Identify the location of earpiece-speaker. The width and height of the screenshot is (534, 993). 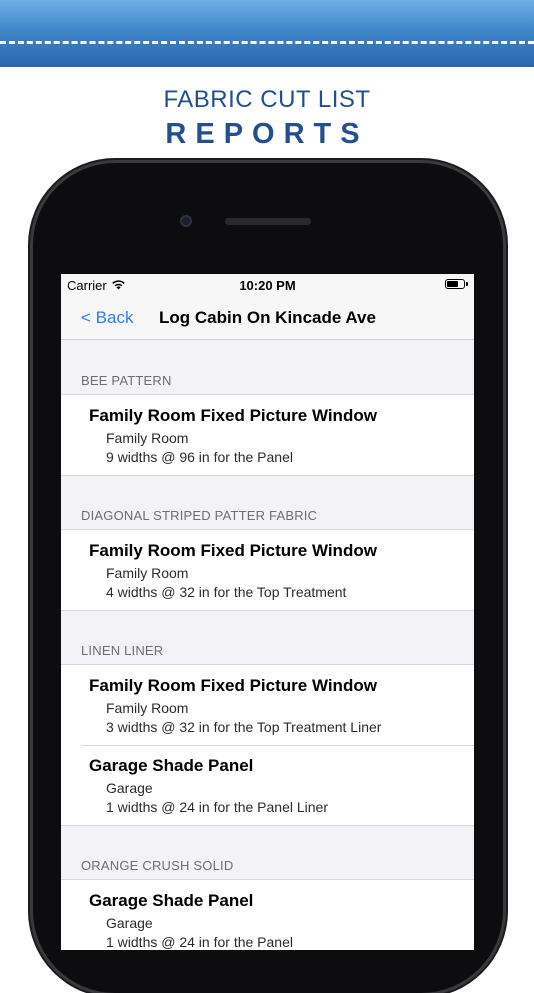
(268, 221).